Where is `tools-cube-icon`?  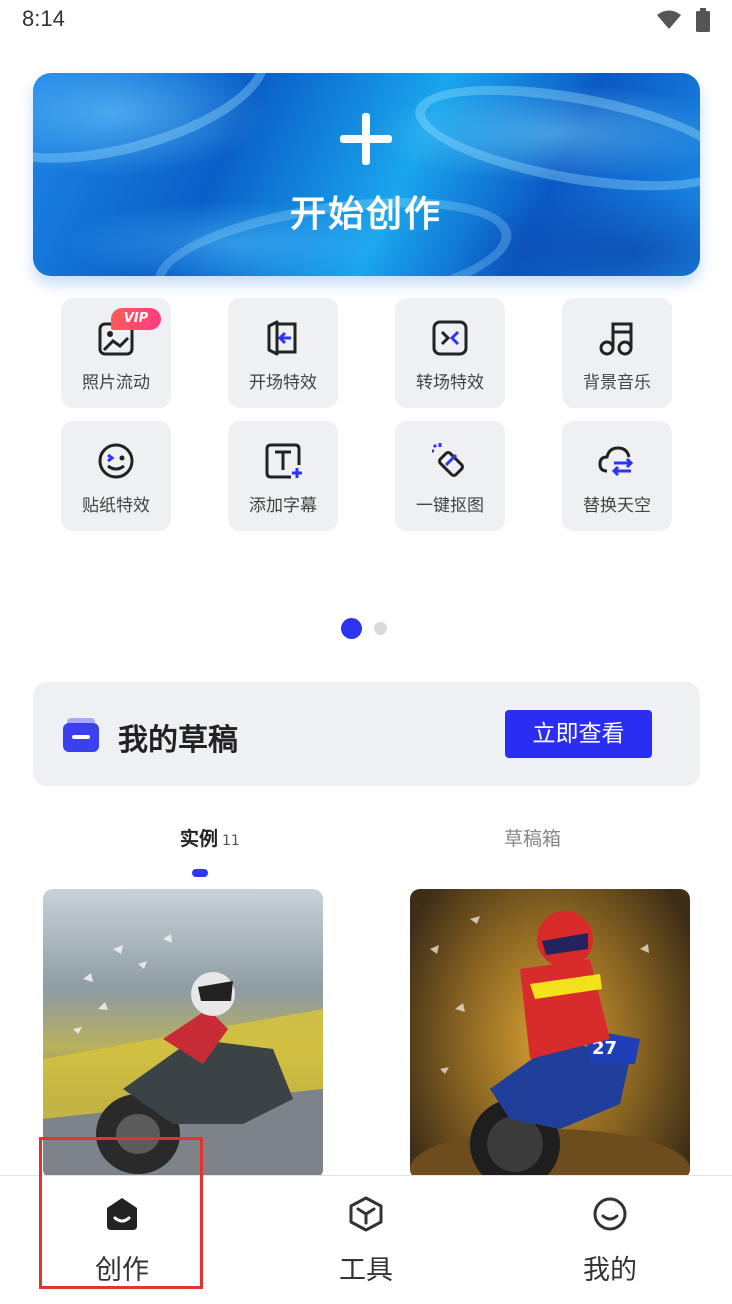
tools-cube-icon is located at coordinates (366, 1214).